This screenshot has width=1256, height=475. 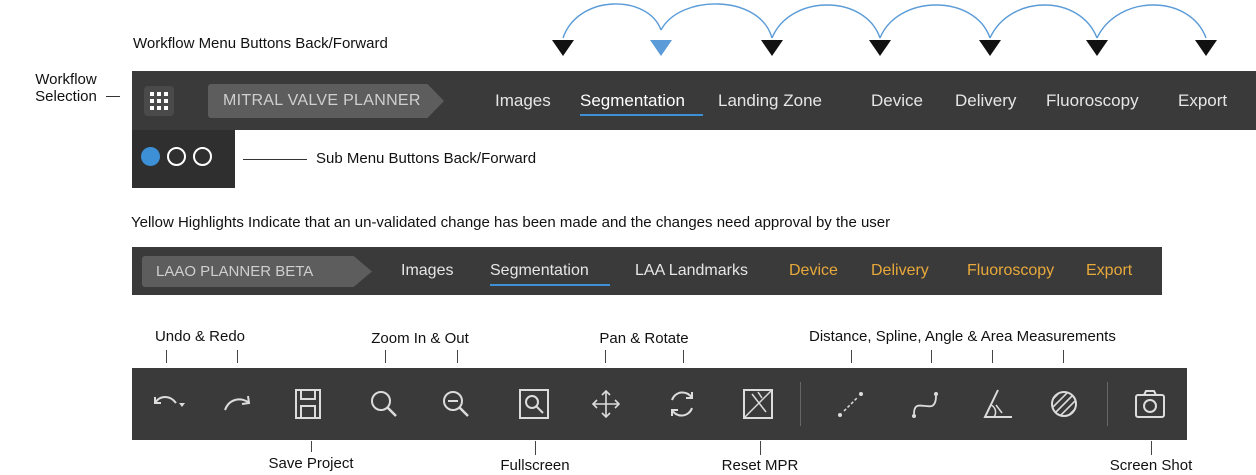 I want to click on active-tab-underline, so click(x=641, y=115).